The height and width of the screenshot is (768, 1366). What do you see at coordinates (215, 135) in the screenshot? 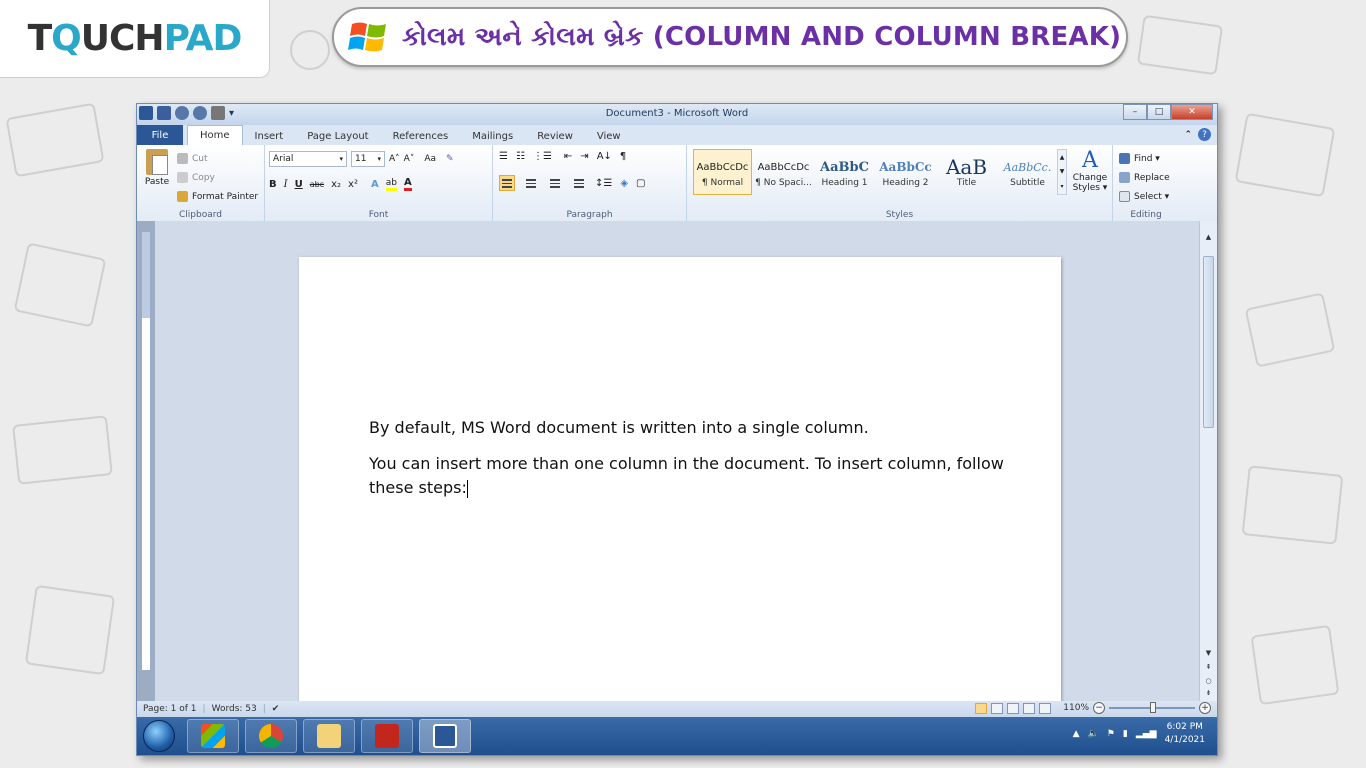
I see `tab-home: Home` at bounding box center [215, 135].